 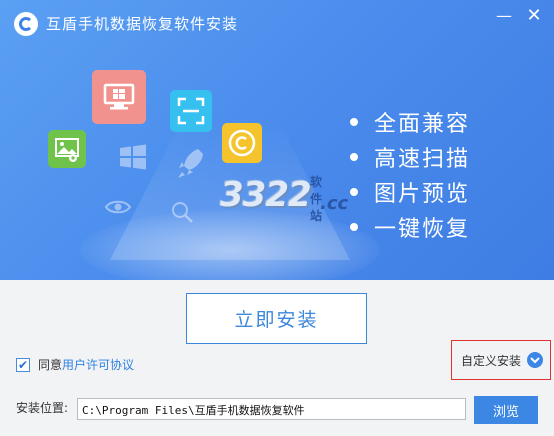 What do you see at coordinates (230, 245) in the screenshot?
I see `platform-glow` at bounding box center [230, 245].